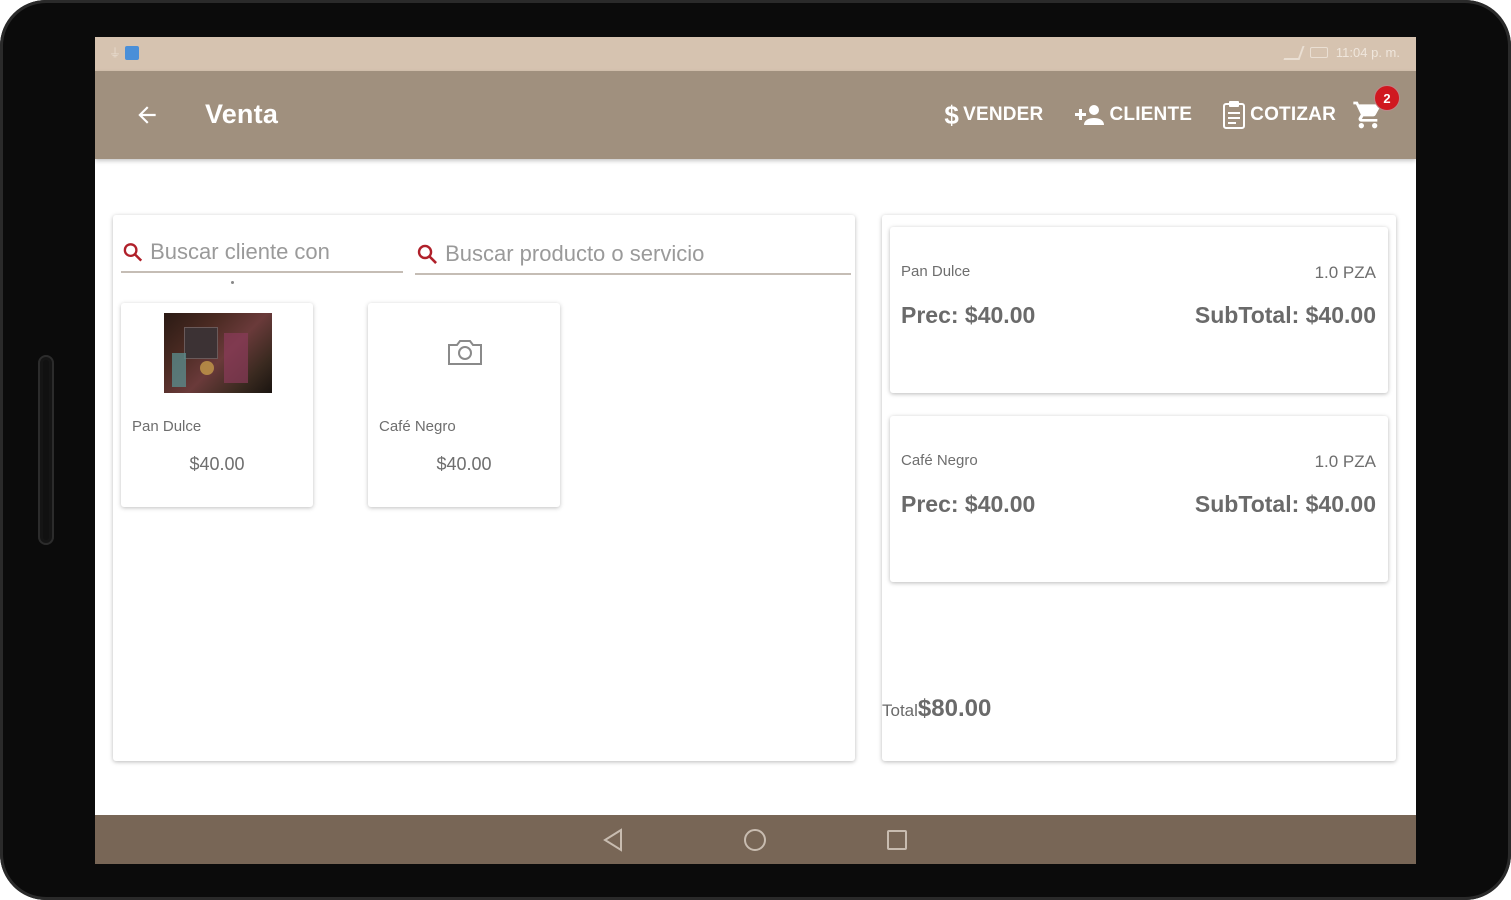 The image size is (1511, 900). I want to click on system-nav-bar, so click(755, 839).